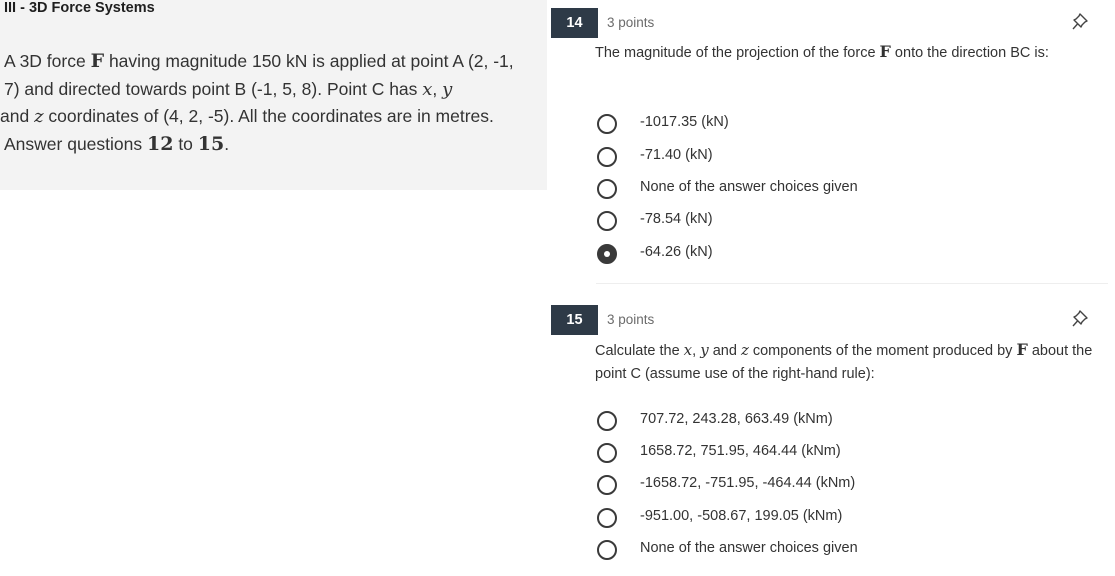  Describe the element at coordinates (837, 222) in the screenshot. I see `answer-option: -78.54 (kN)` at that location.